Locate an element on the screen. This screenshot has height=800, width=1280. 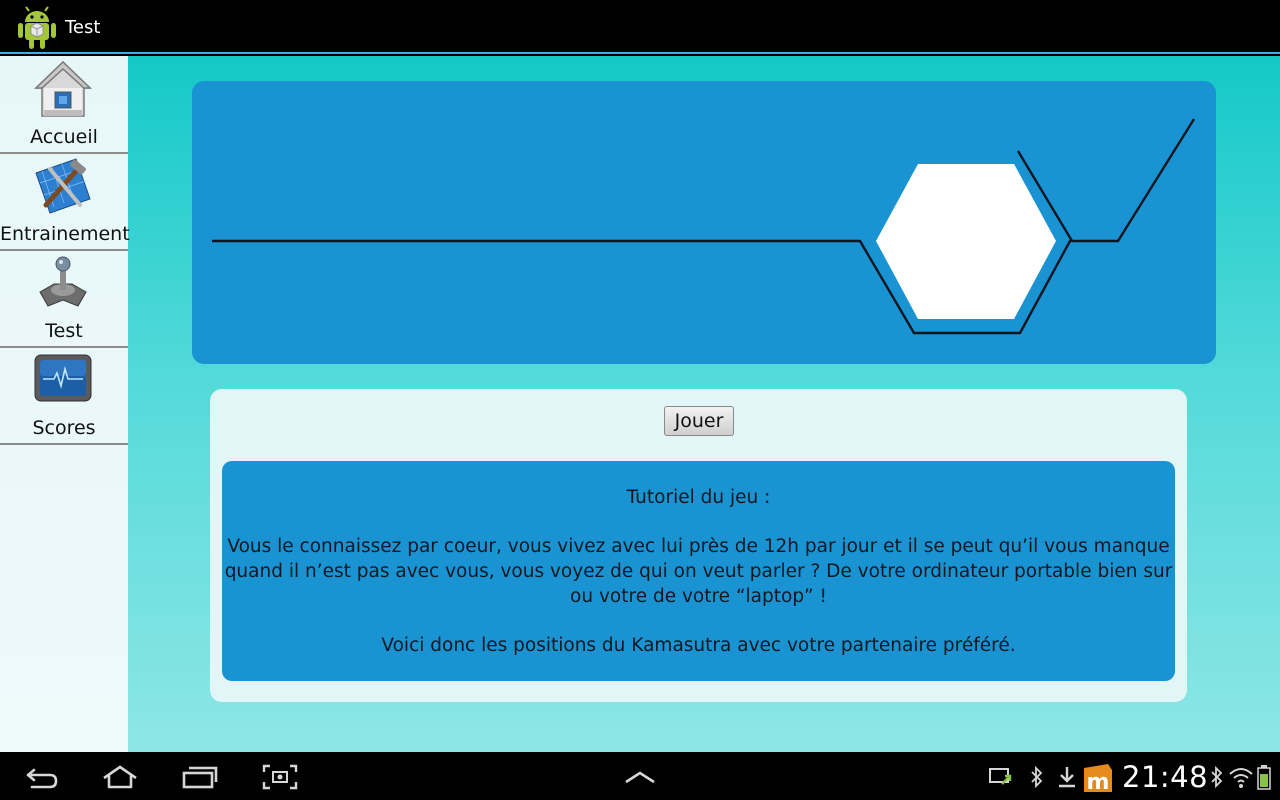
bluetooth-status-icon is located at coordinates (1217, 777).